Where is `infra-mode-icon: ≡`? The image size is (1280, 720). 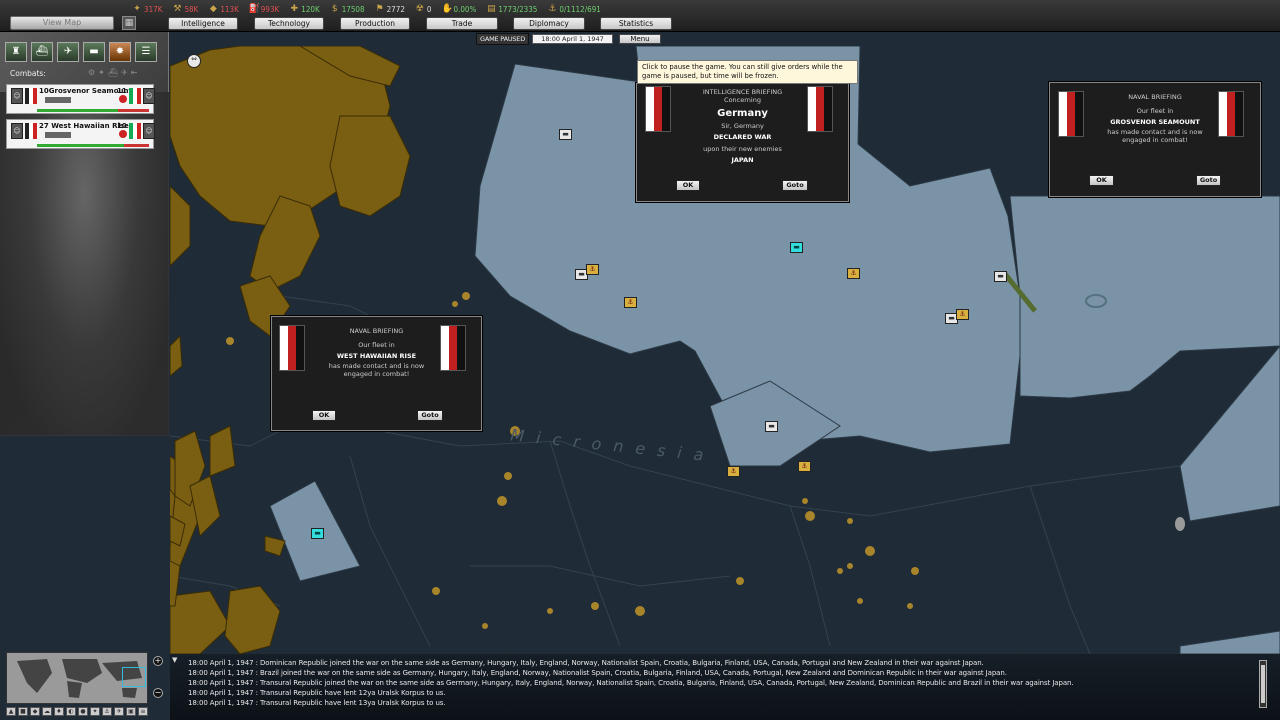
infra-mode-icon: ≡ is located at coordinates (143, 711).